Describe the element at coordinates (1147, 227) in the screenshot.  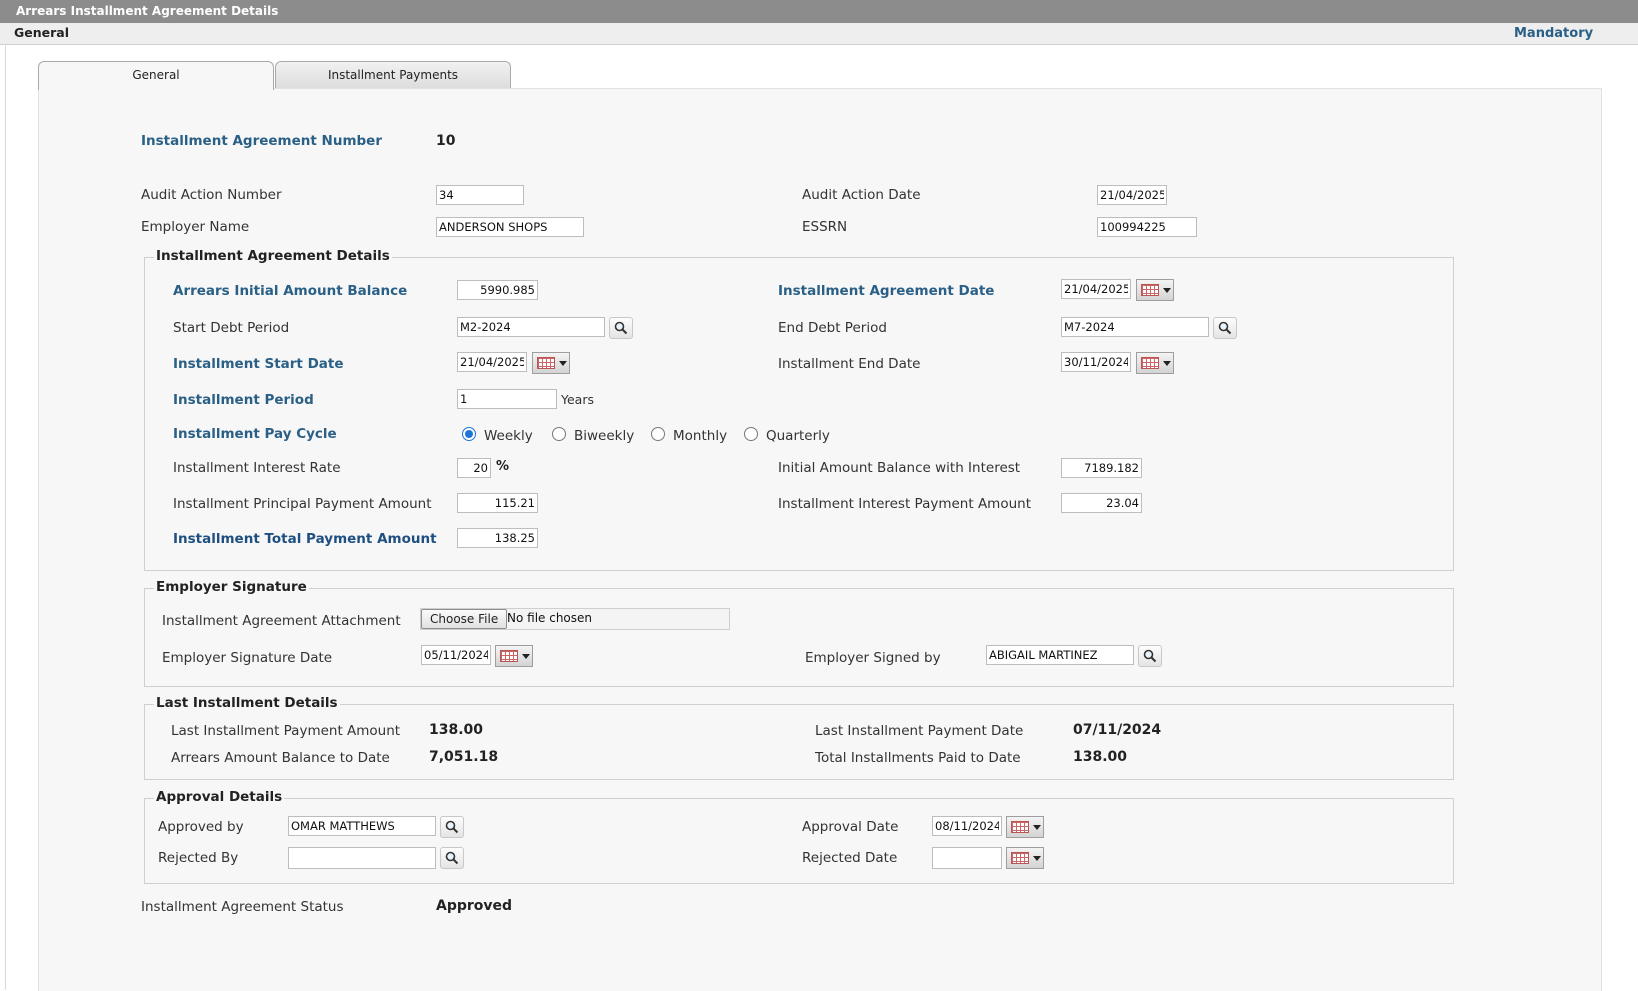
I see `essrn-input` at that location.